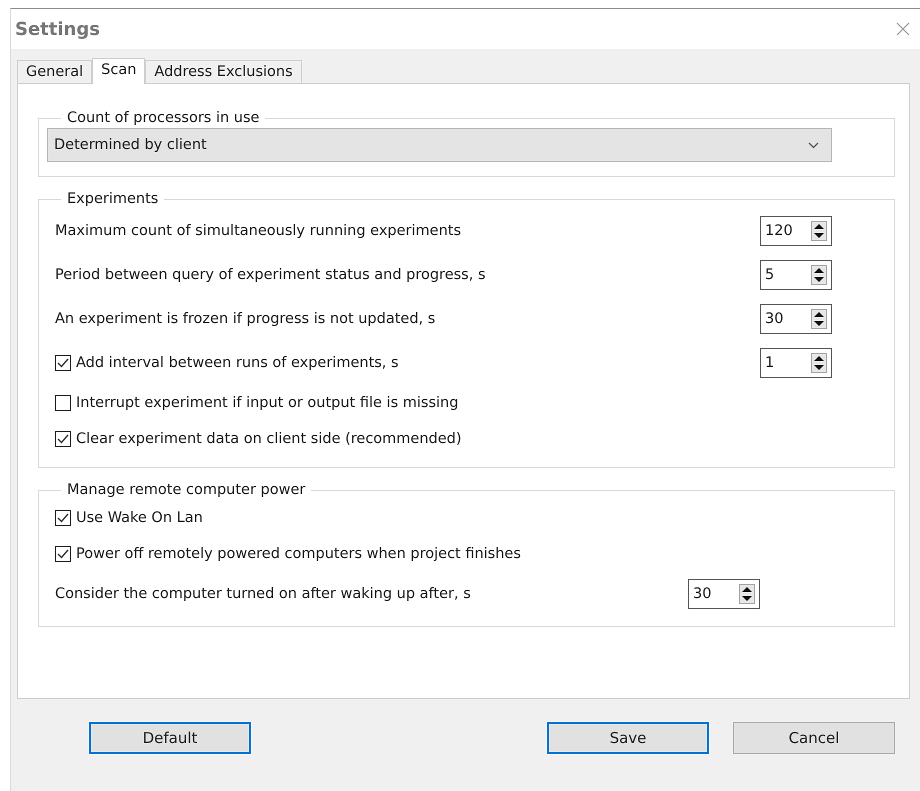 The height and width of the screenshot is (791, 920). What do you see at coordinates (796, 363) in the screenshot?
I see `number-field: 1` at bounding box center [796, 363].